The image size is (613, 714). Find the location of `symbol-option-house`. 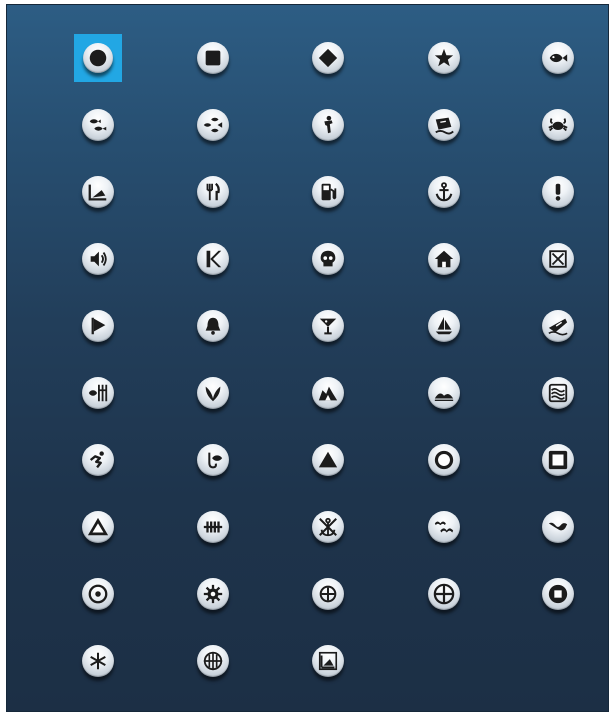

symbol-option-house is located at coordinates (444, 259).